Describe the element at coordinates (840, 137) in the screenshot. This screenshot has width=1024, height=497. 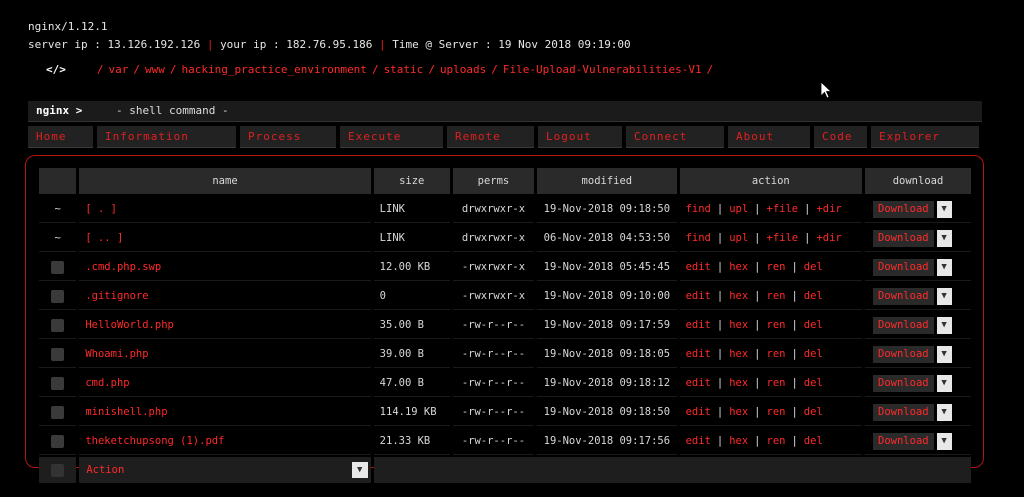
I see `menu-code-button: Code` at that location.